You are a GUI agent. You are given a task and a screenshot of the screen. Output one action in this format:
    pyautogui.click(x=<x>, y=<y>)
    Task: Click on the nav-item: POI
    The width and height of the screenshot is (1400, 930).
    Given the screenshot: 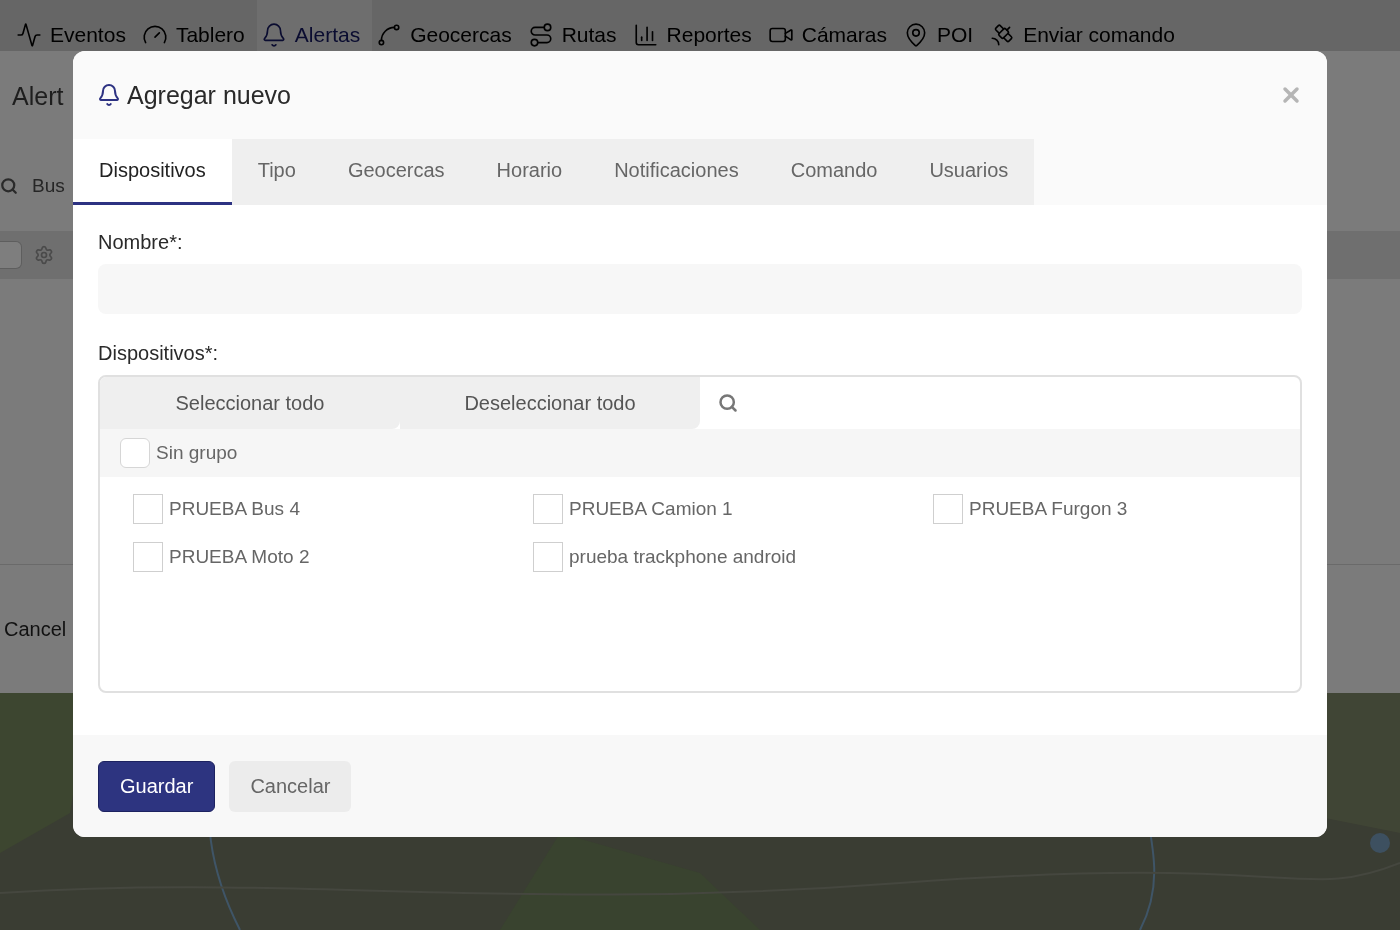 What is the action you would take?
    pyautogui.click(x=942, y=25)
    